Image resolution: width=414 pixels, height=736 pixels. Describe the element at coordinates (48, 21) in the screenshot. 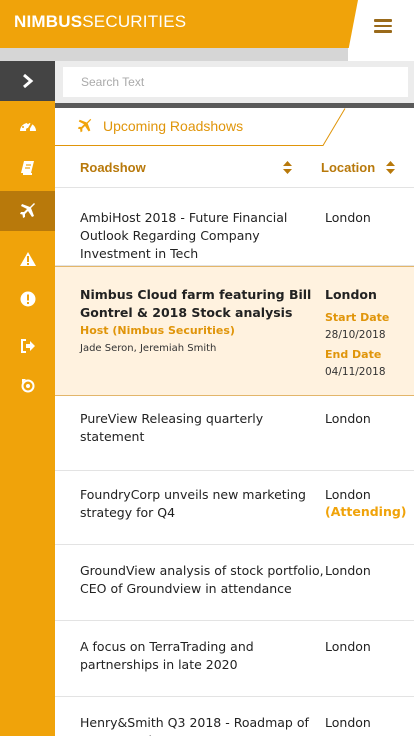

I see `brand-name-bold: NIMBUS` at that location.